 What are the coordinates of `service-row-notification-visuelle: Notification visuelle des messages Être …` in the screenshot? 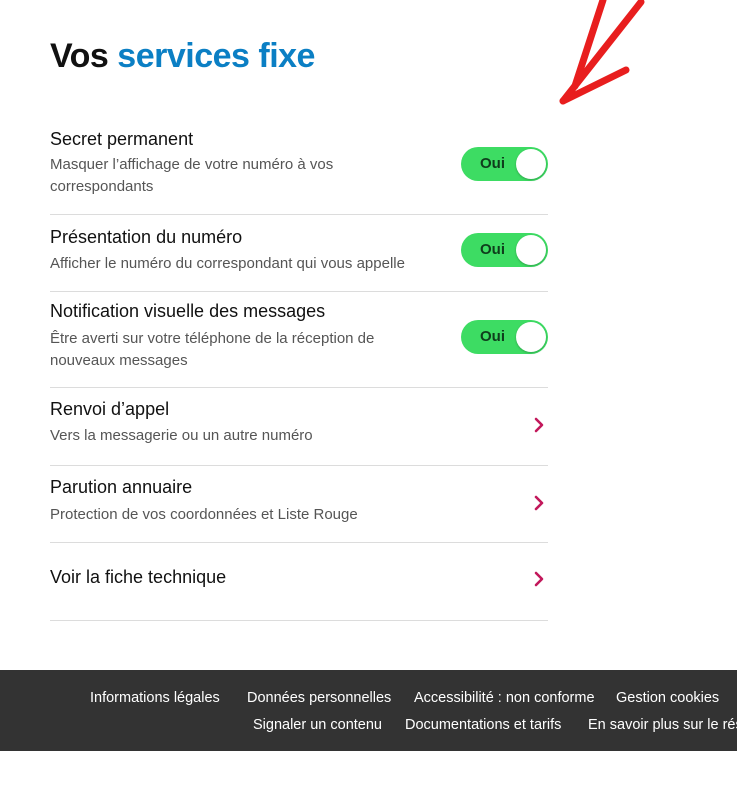 It's located at (299, 340).